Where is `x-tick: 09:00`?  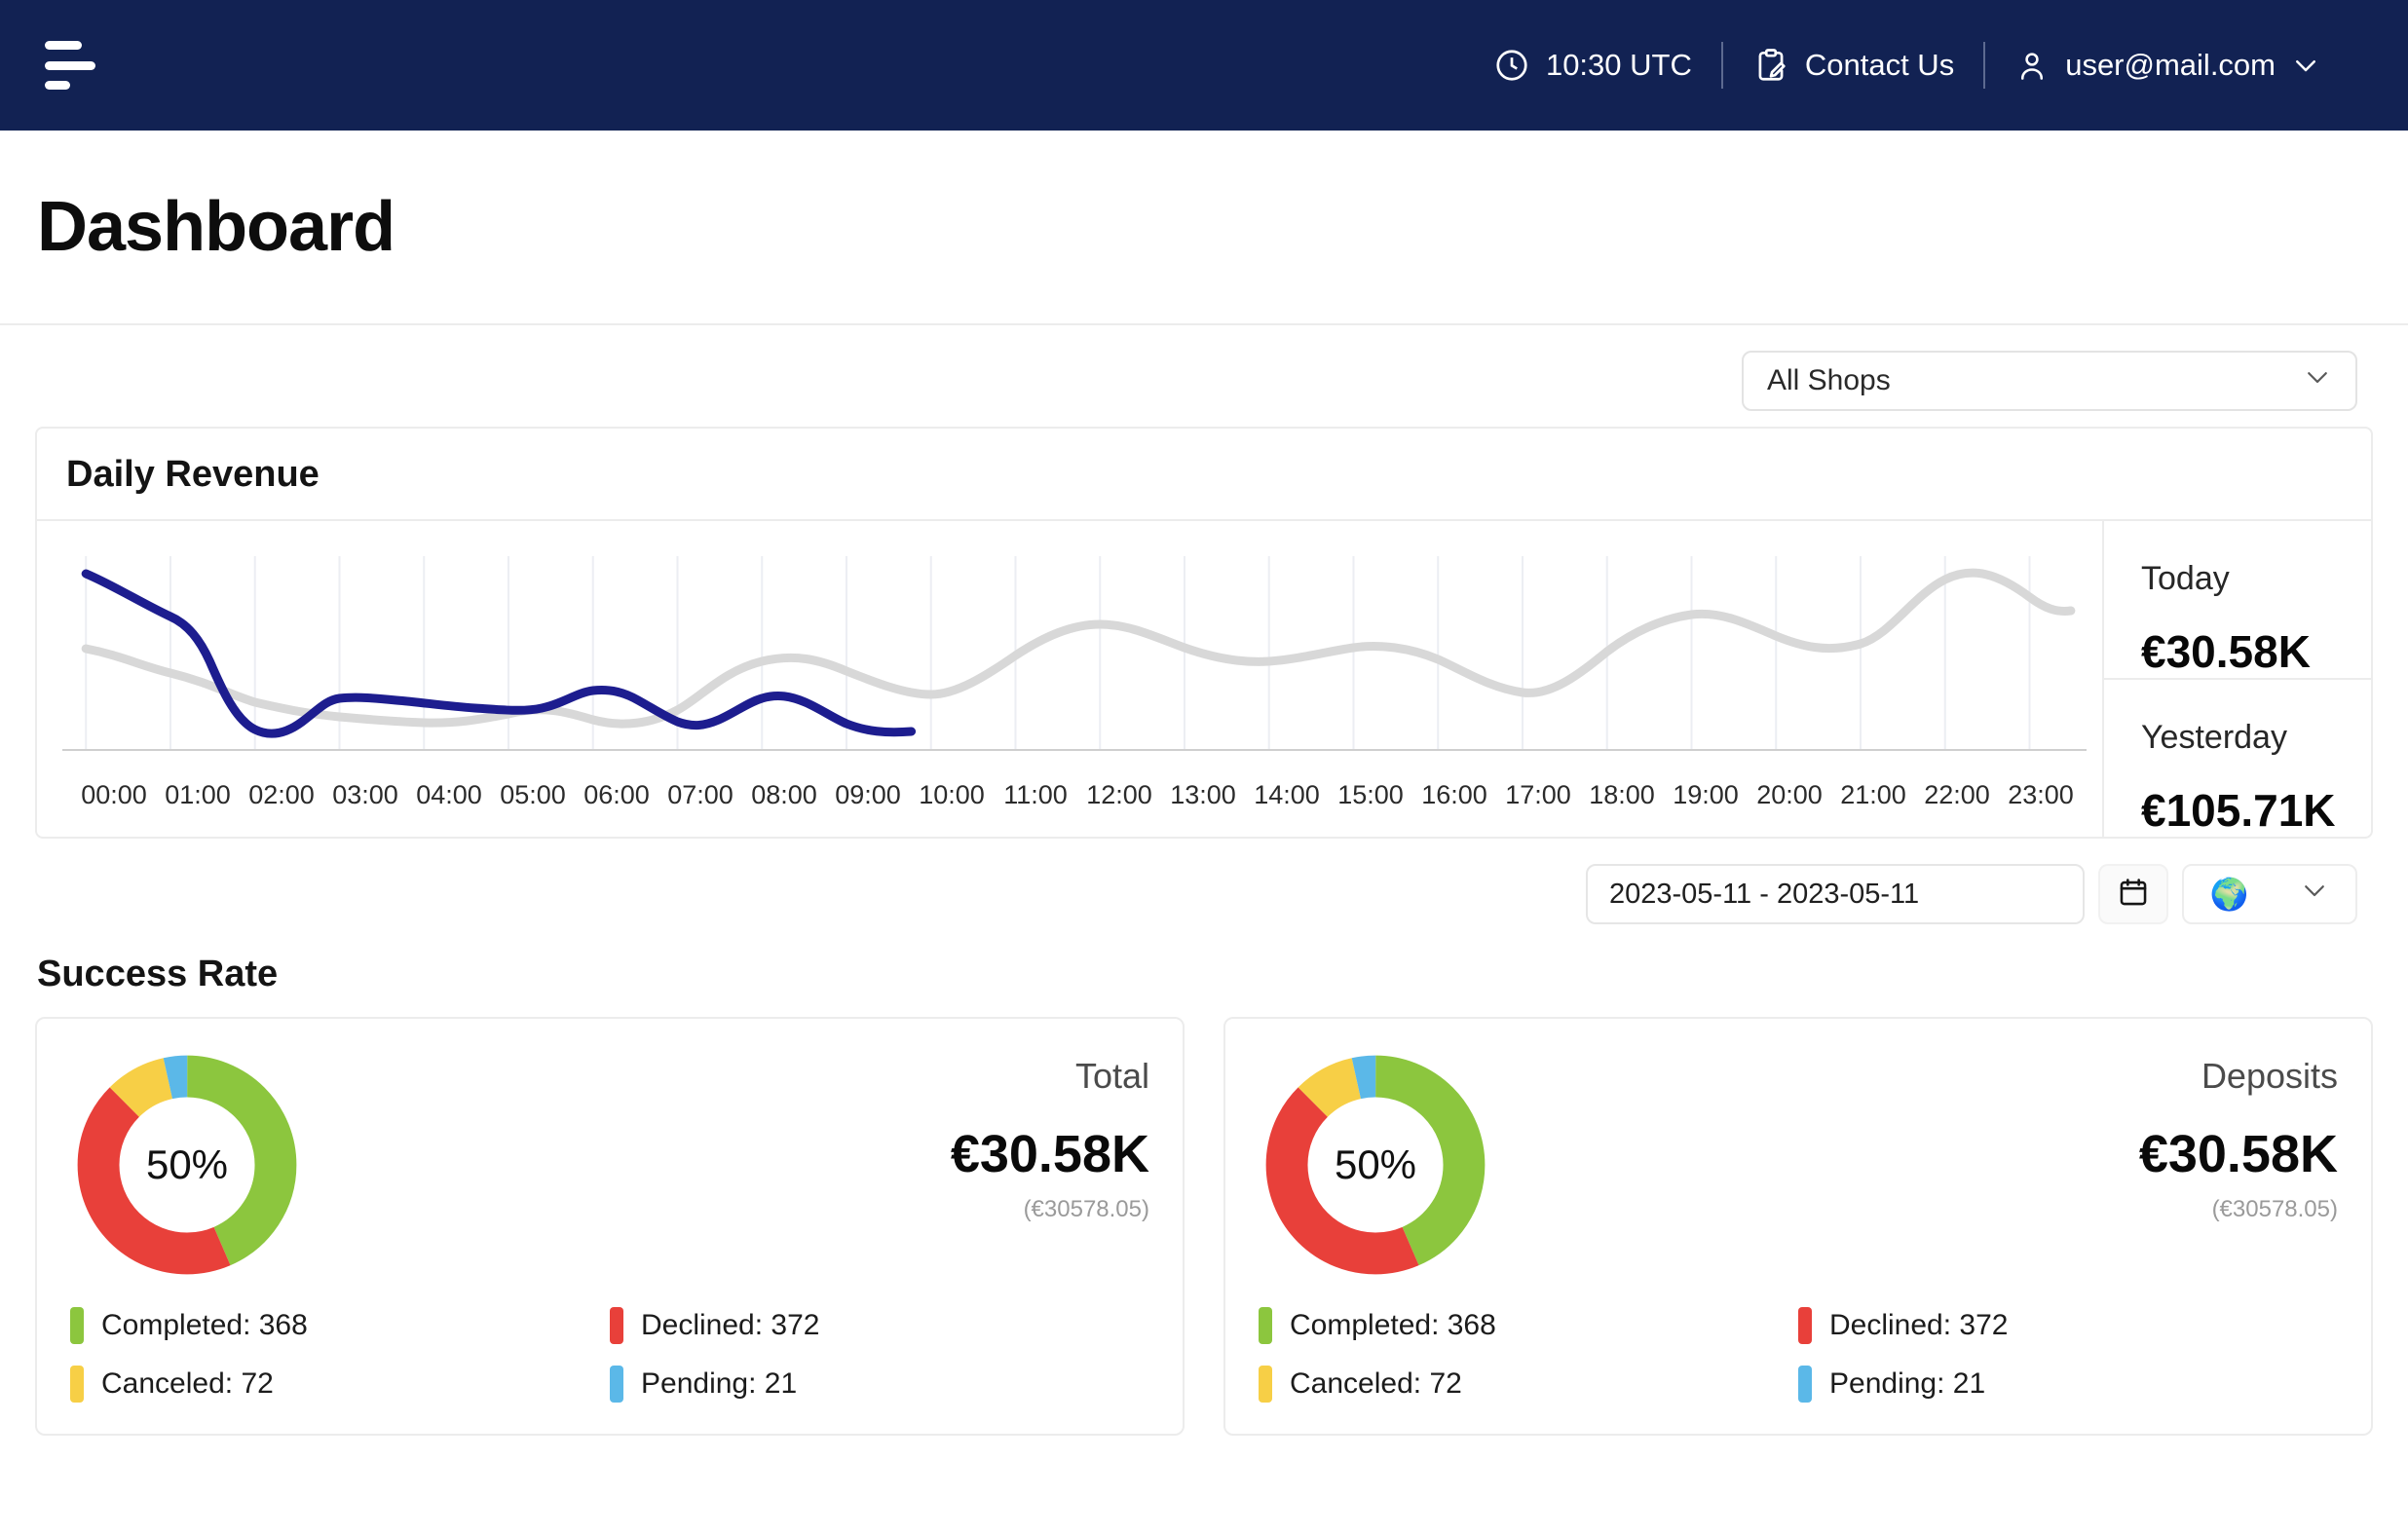 x-tick: 09:00 is located at coordinates (868, 795).